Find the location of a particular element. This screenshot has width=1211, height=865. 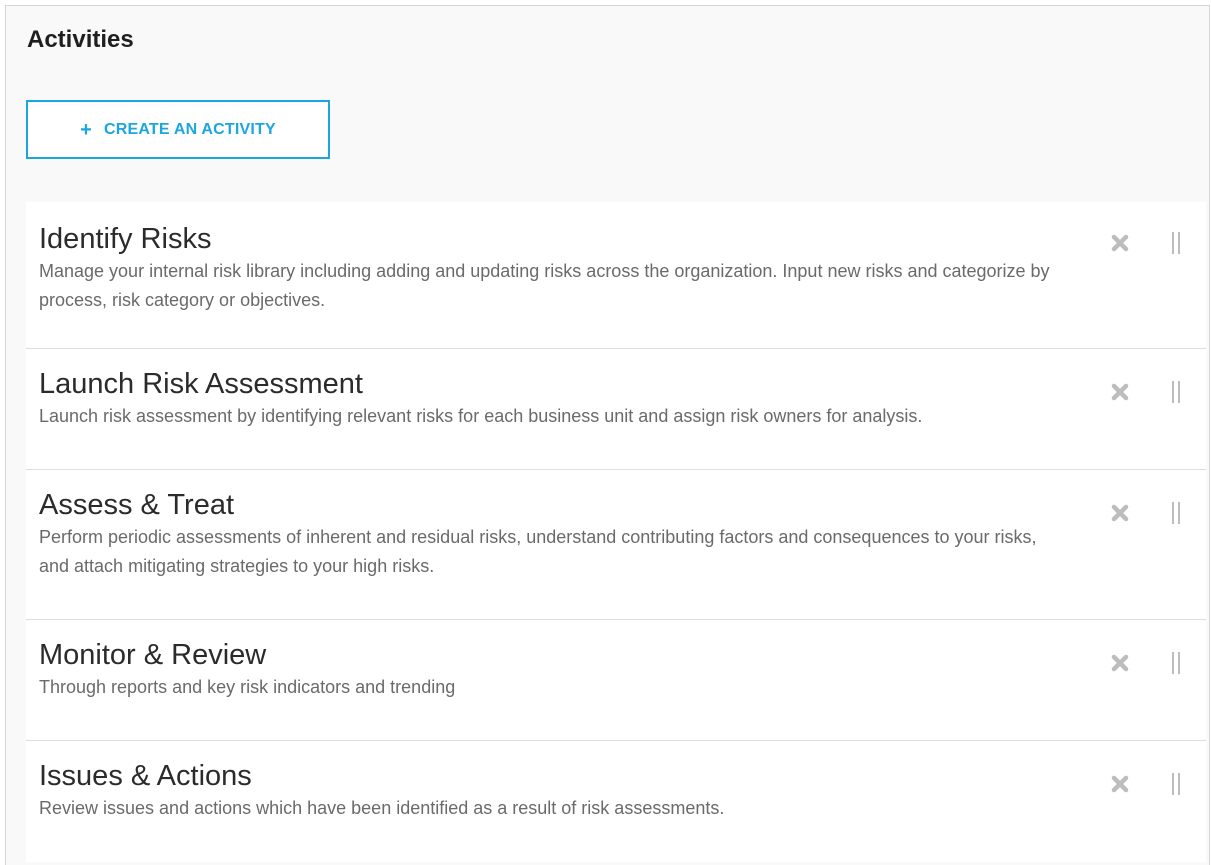

create-activity-label: CREATE AN ACTIVITY is located at coordinates (189, 129).